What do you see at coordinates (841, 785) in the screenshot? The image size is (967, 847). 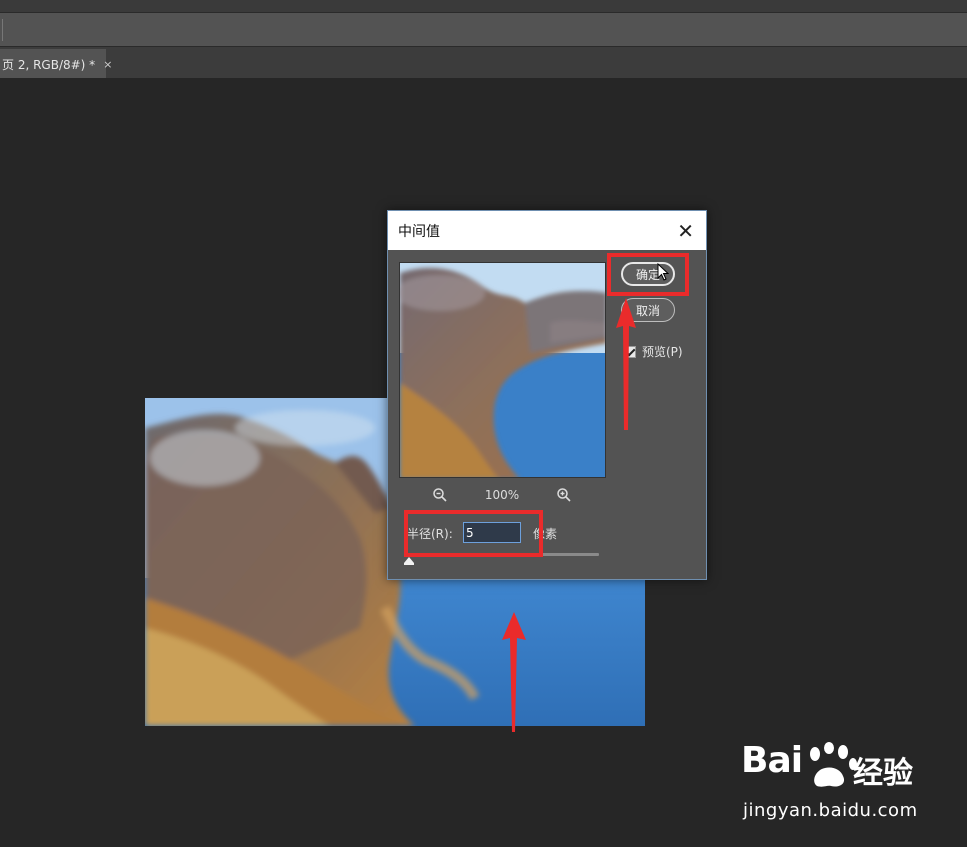 I see `baidu-watermark: Bai 经验 jingyan.baidu.com` at bounding box center [841, 785].